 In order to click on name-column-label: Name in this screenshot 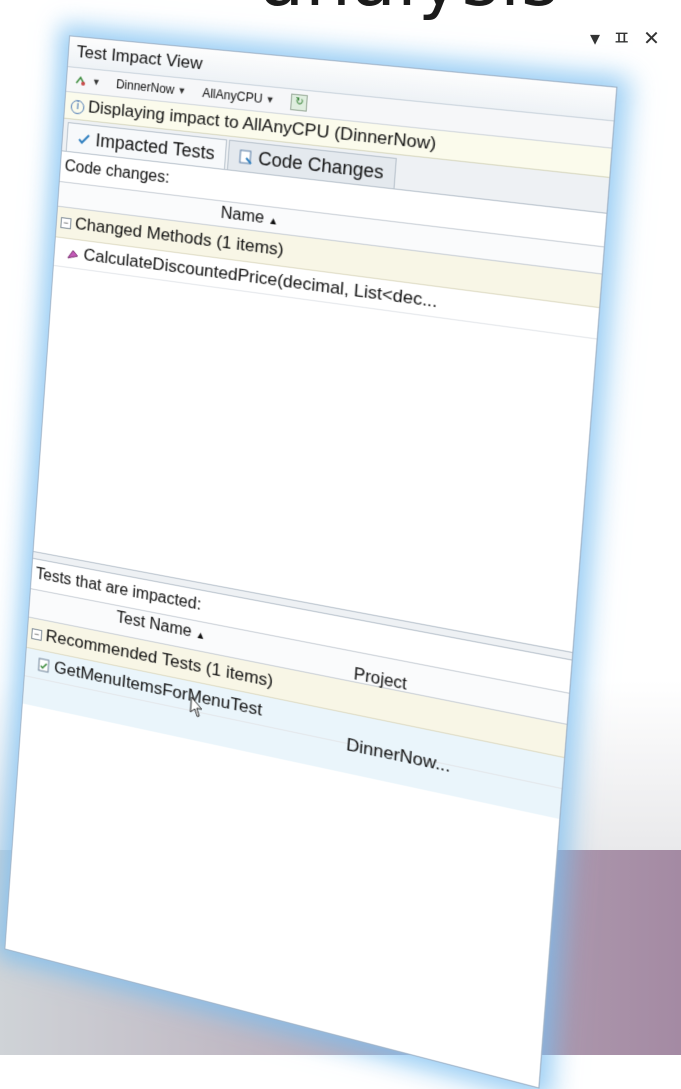, I will do `click(242, 216)`.